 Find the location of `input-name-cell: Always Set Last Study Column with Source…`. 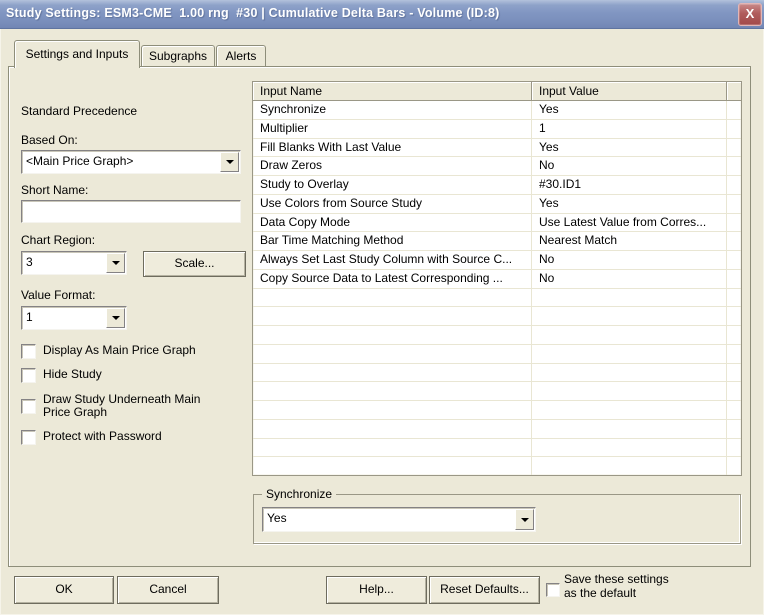

input-name-cell: Always Set Last Study Column with Source… is located at coordinates (392, 260).